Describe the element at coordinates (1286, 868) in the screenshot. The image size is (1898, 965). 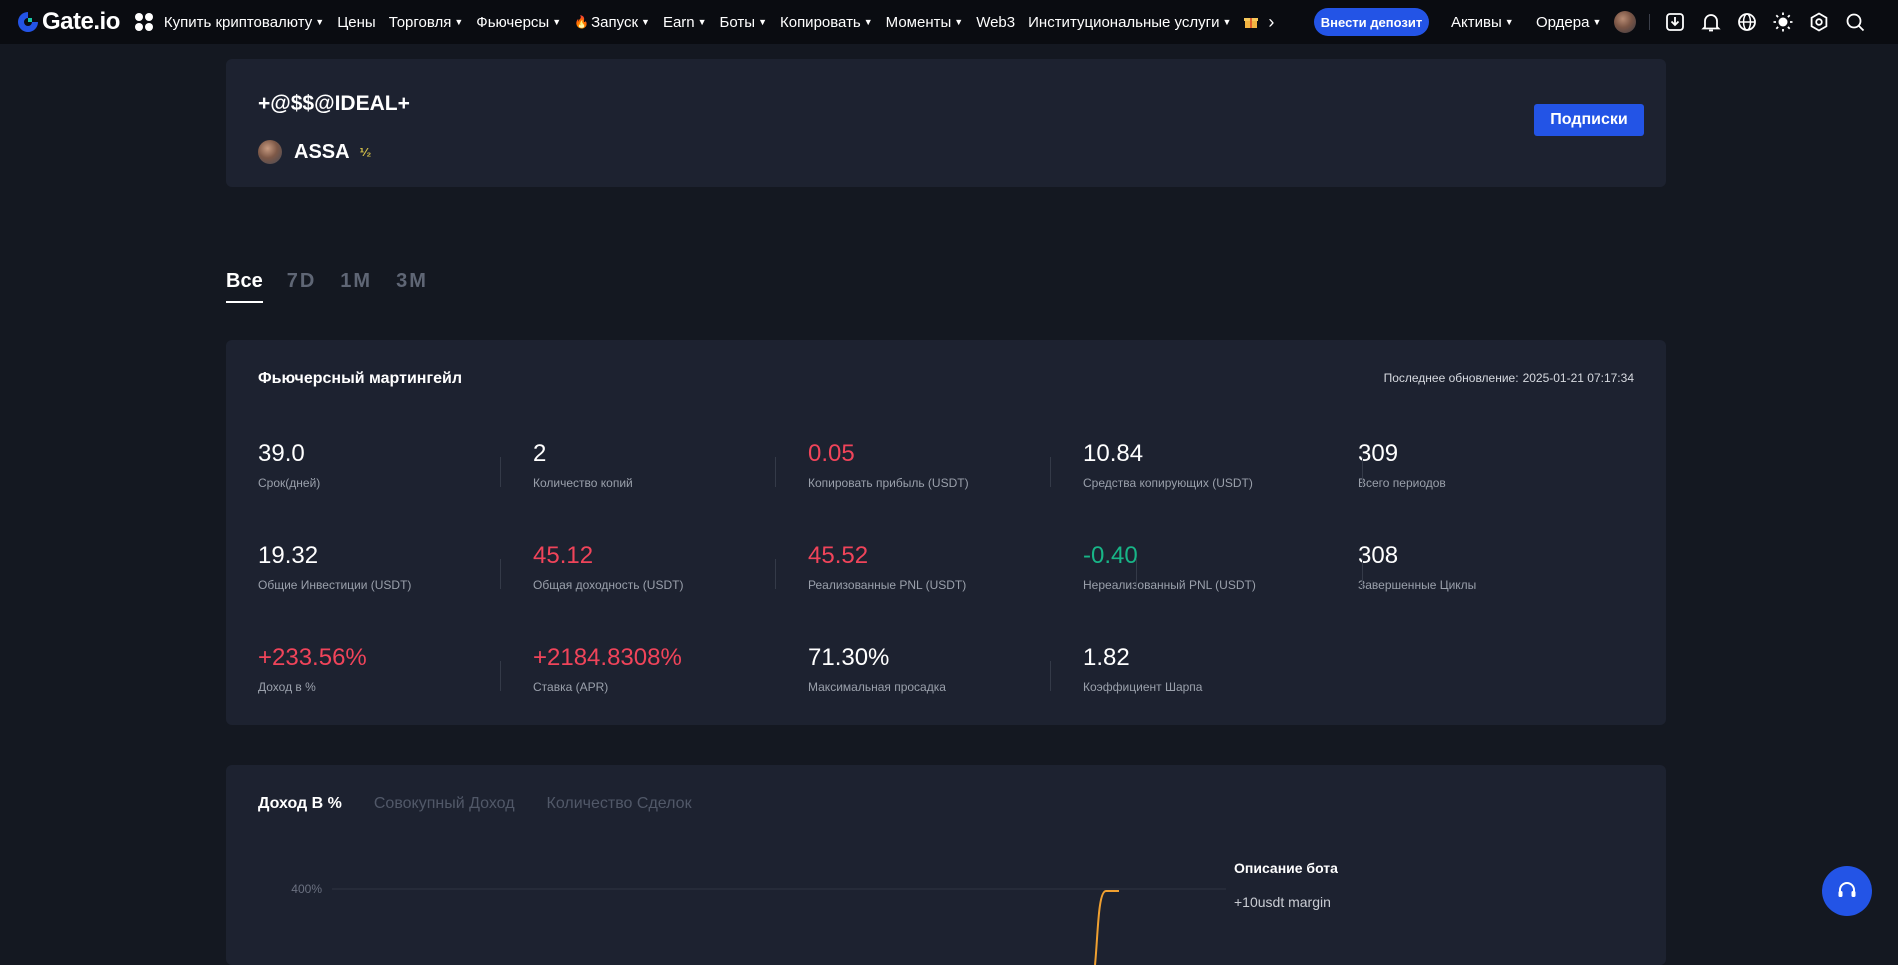
I see `bot-description-title: Описание бота` at that location.